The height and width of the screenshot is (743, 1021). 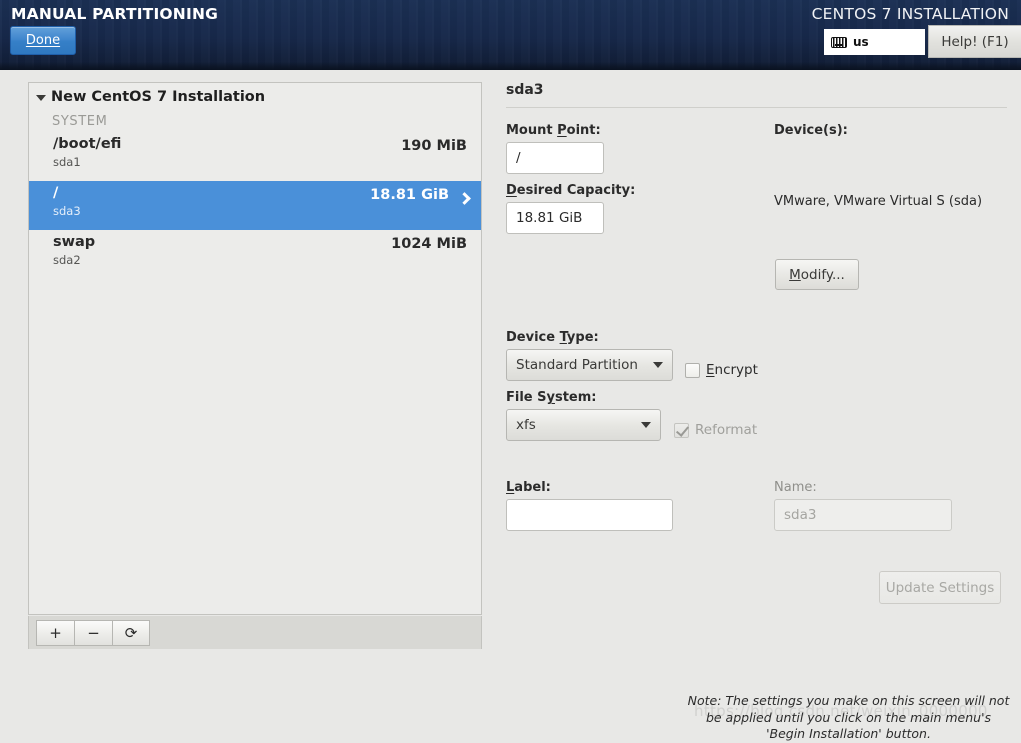 What do you see at coordinates (255, 254) in the screenshot?
I see `partition-row-sda2: swap sda2 1024 MiB` at bounding box center [255, 254].